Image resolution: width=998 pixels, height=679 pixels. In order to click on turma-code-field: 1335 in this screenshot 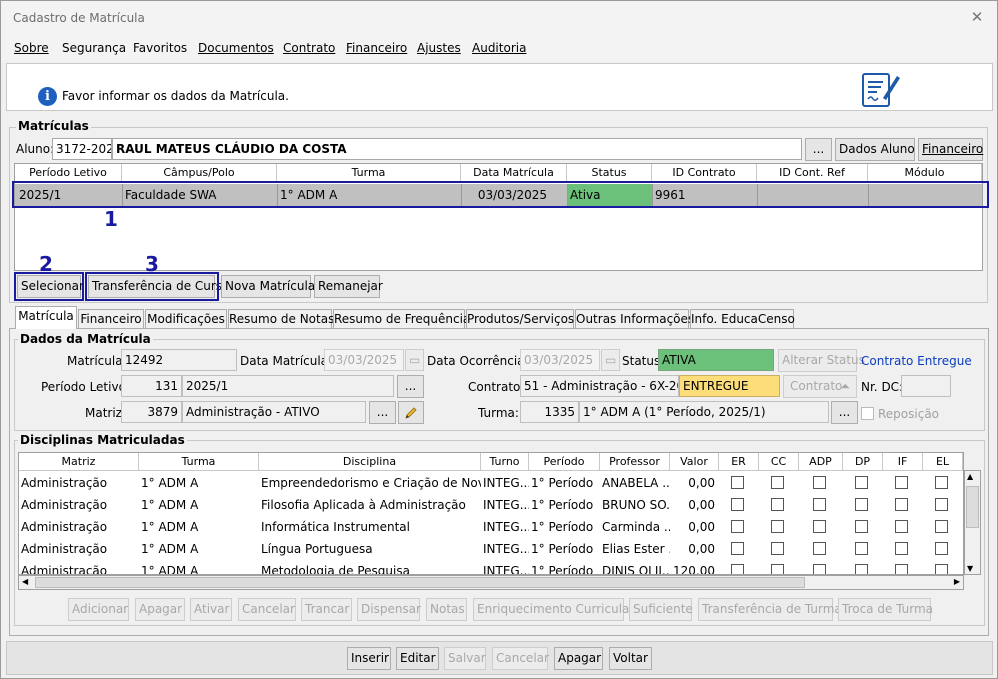, I will do `click(549, 412)`.